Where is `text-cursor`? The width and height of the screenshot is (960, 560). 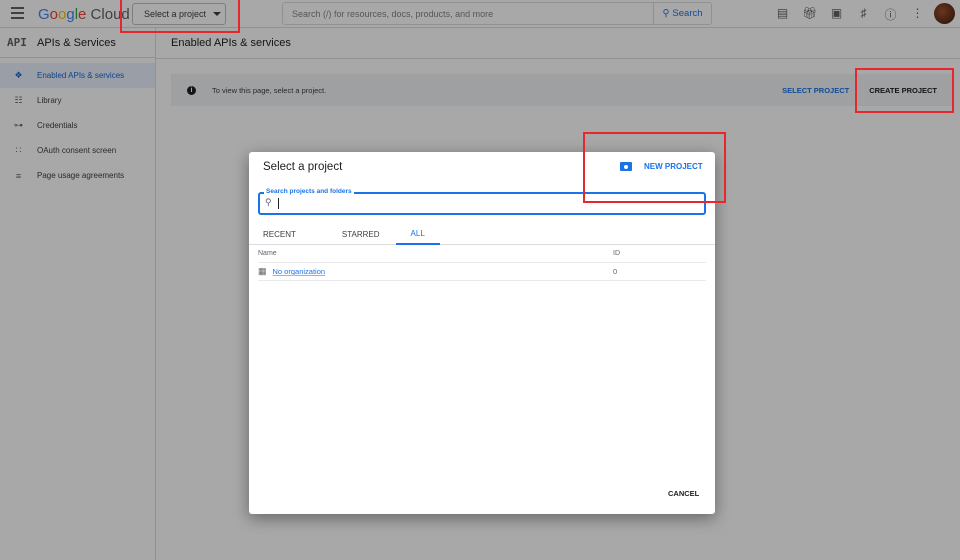 text-cursor is located at coordinates (278, 203).